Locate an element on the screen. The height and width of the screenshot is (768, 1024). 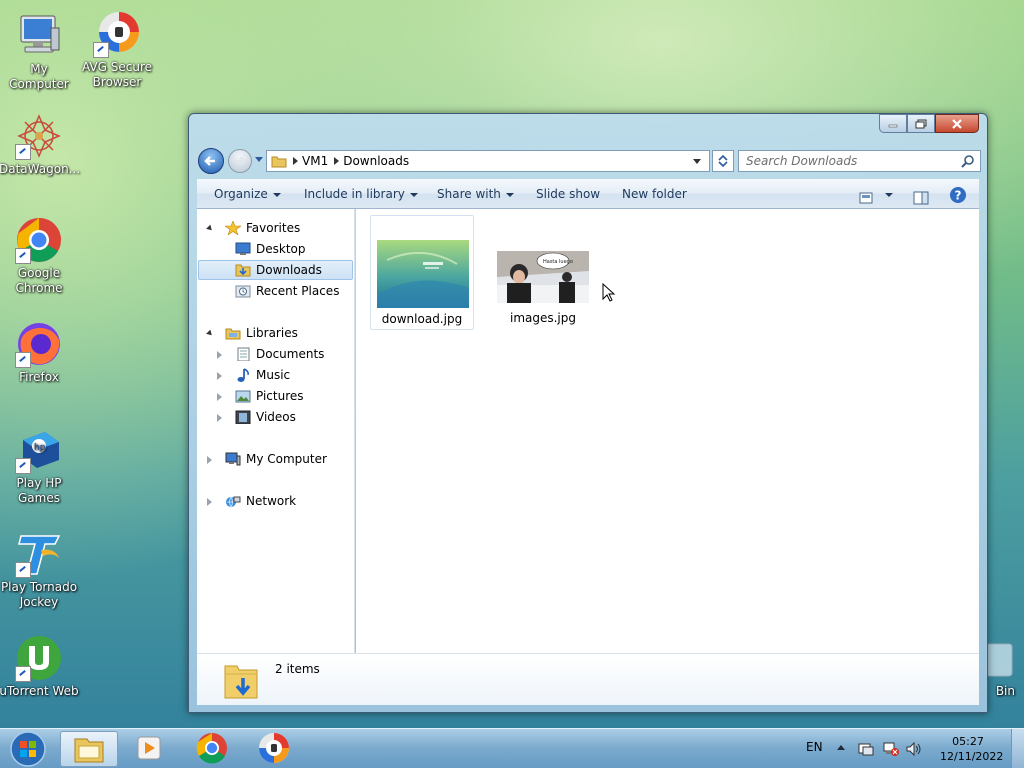
clock-time: 05:27 is located at coordinates (968, 741).